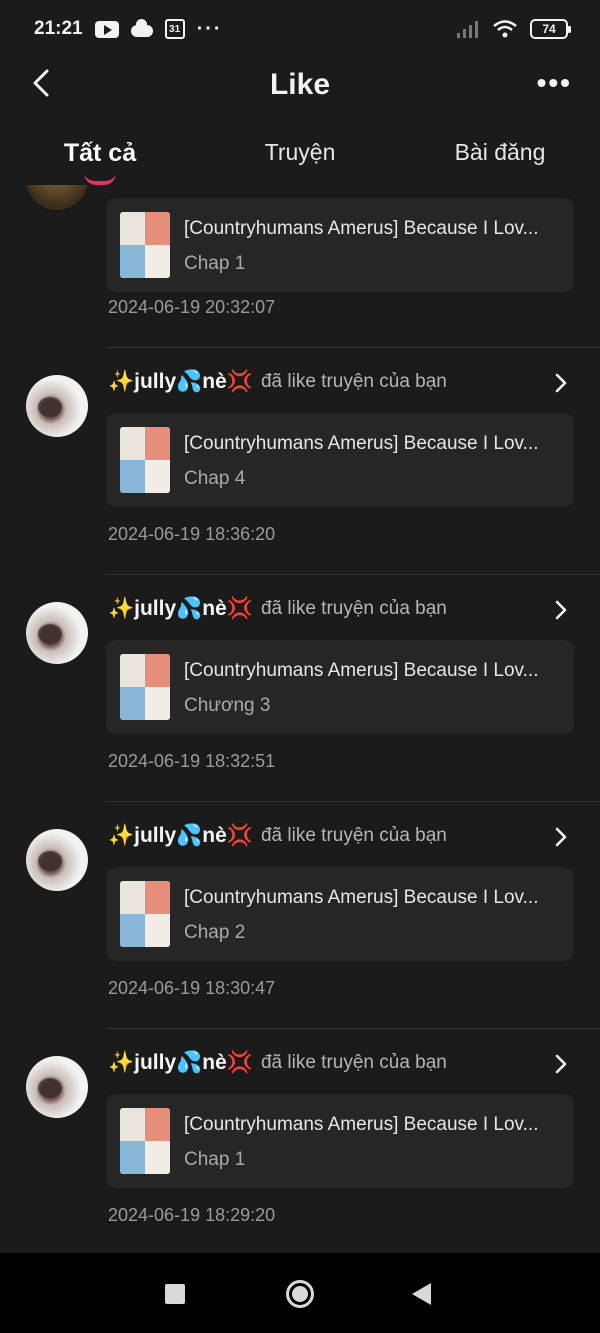 This screenshot has height=1333, width=600. I want to click on battery-icon: 74, so click(550, 29).